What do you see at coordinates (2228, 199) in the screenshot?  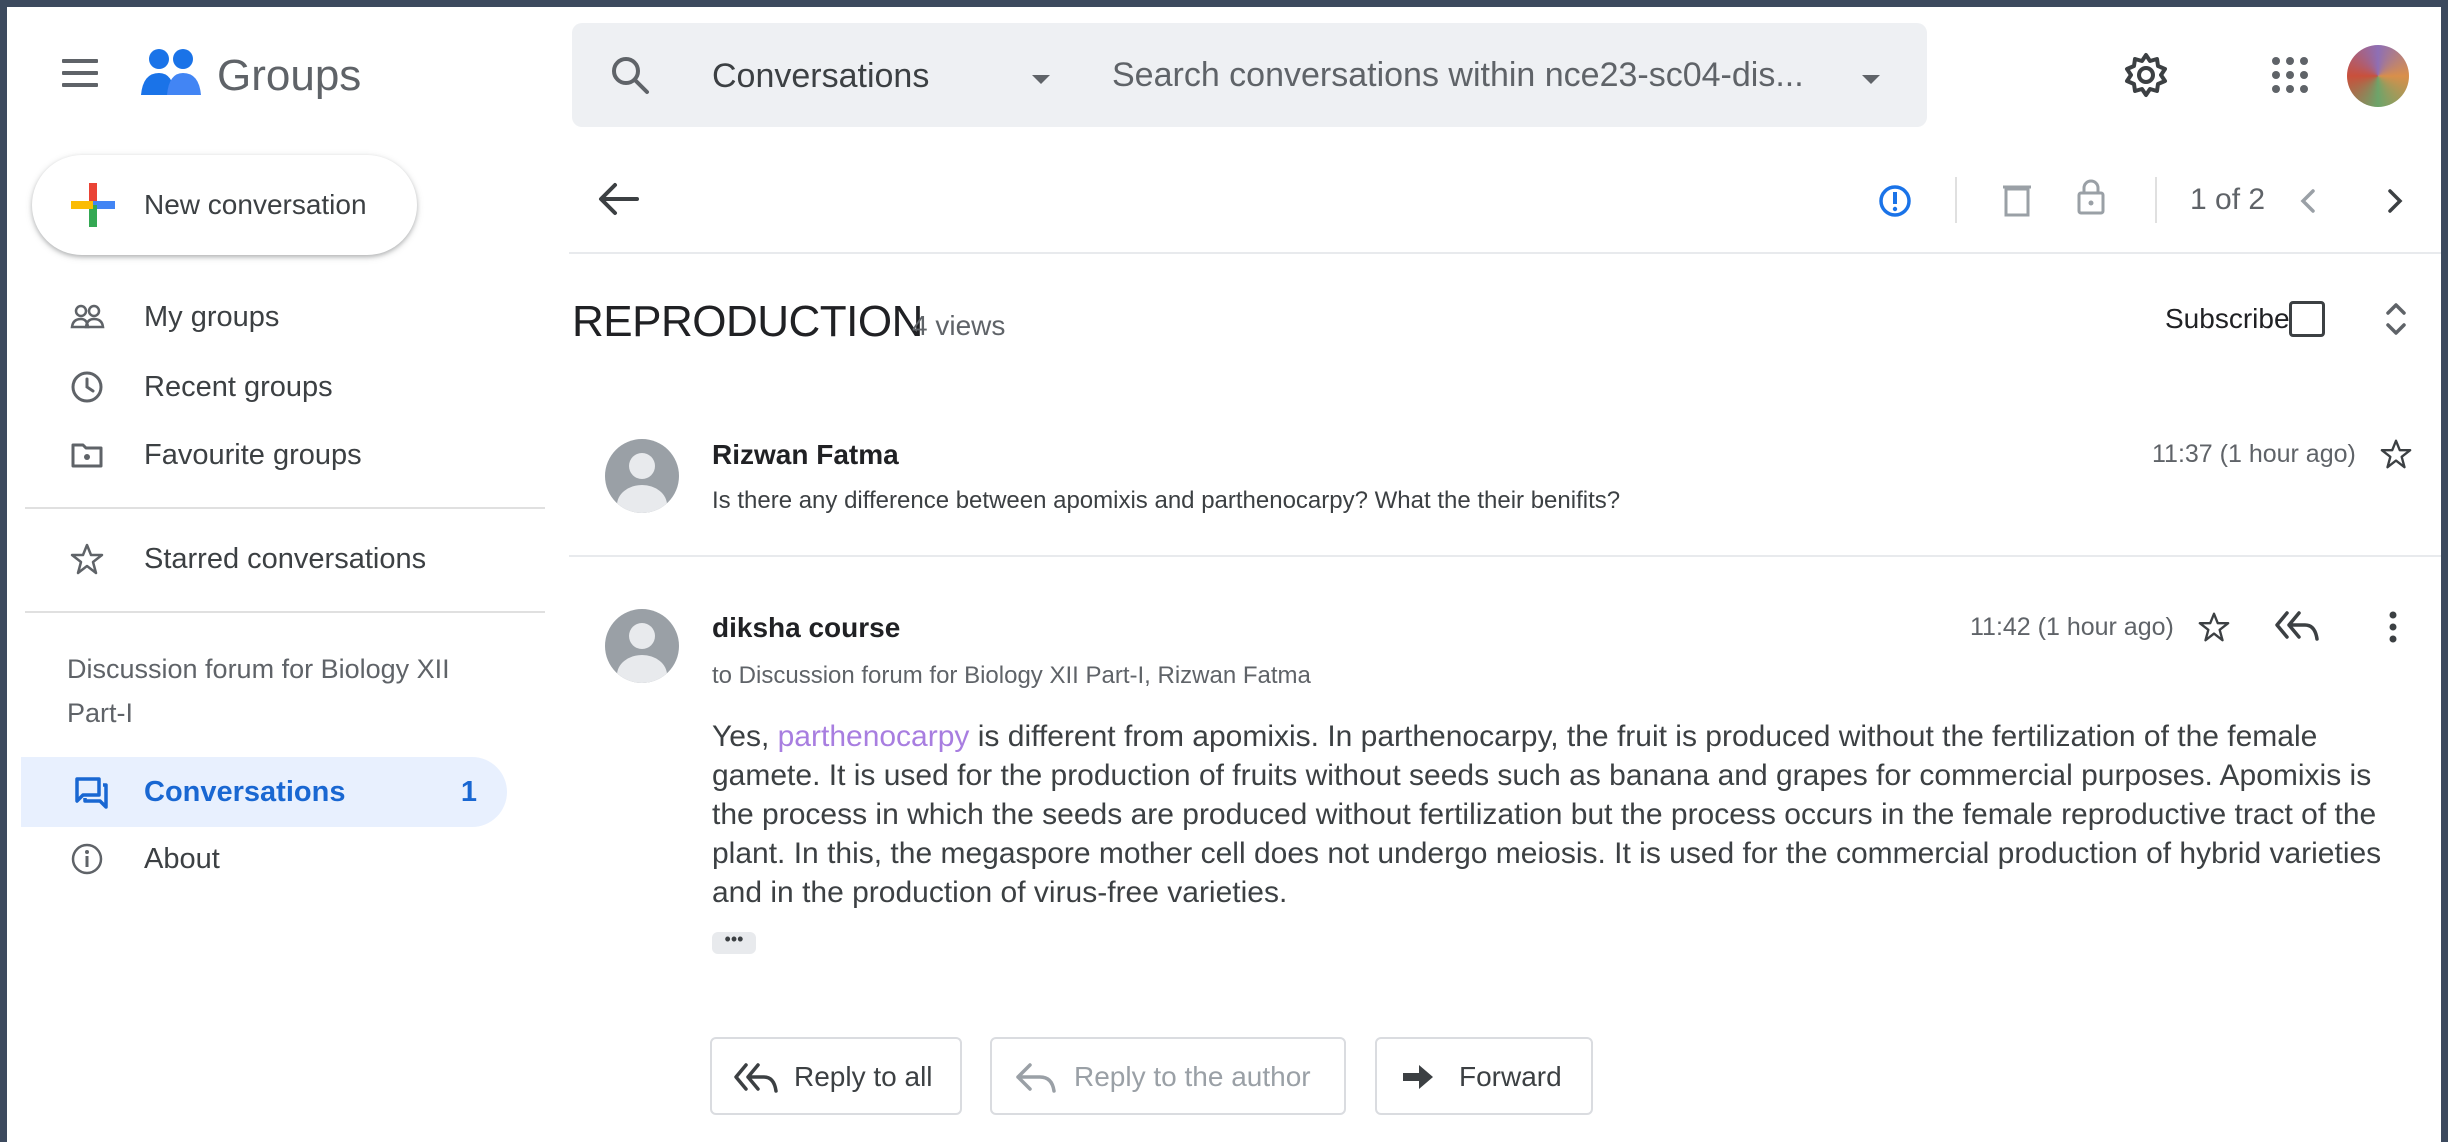 I see `pagination-label: 1 of 2` at bounding box center [2228, 199].